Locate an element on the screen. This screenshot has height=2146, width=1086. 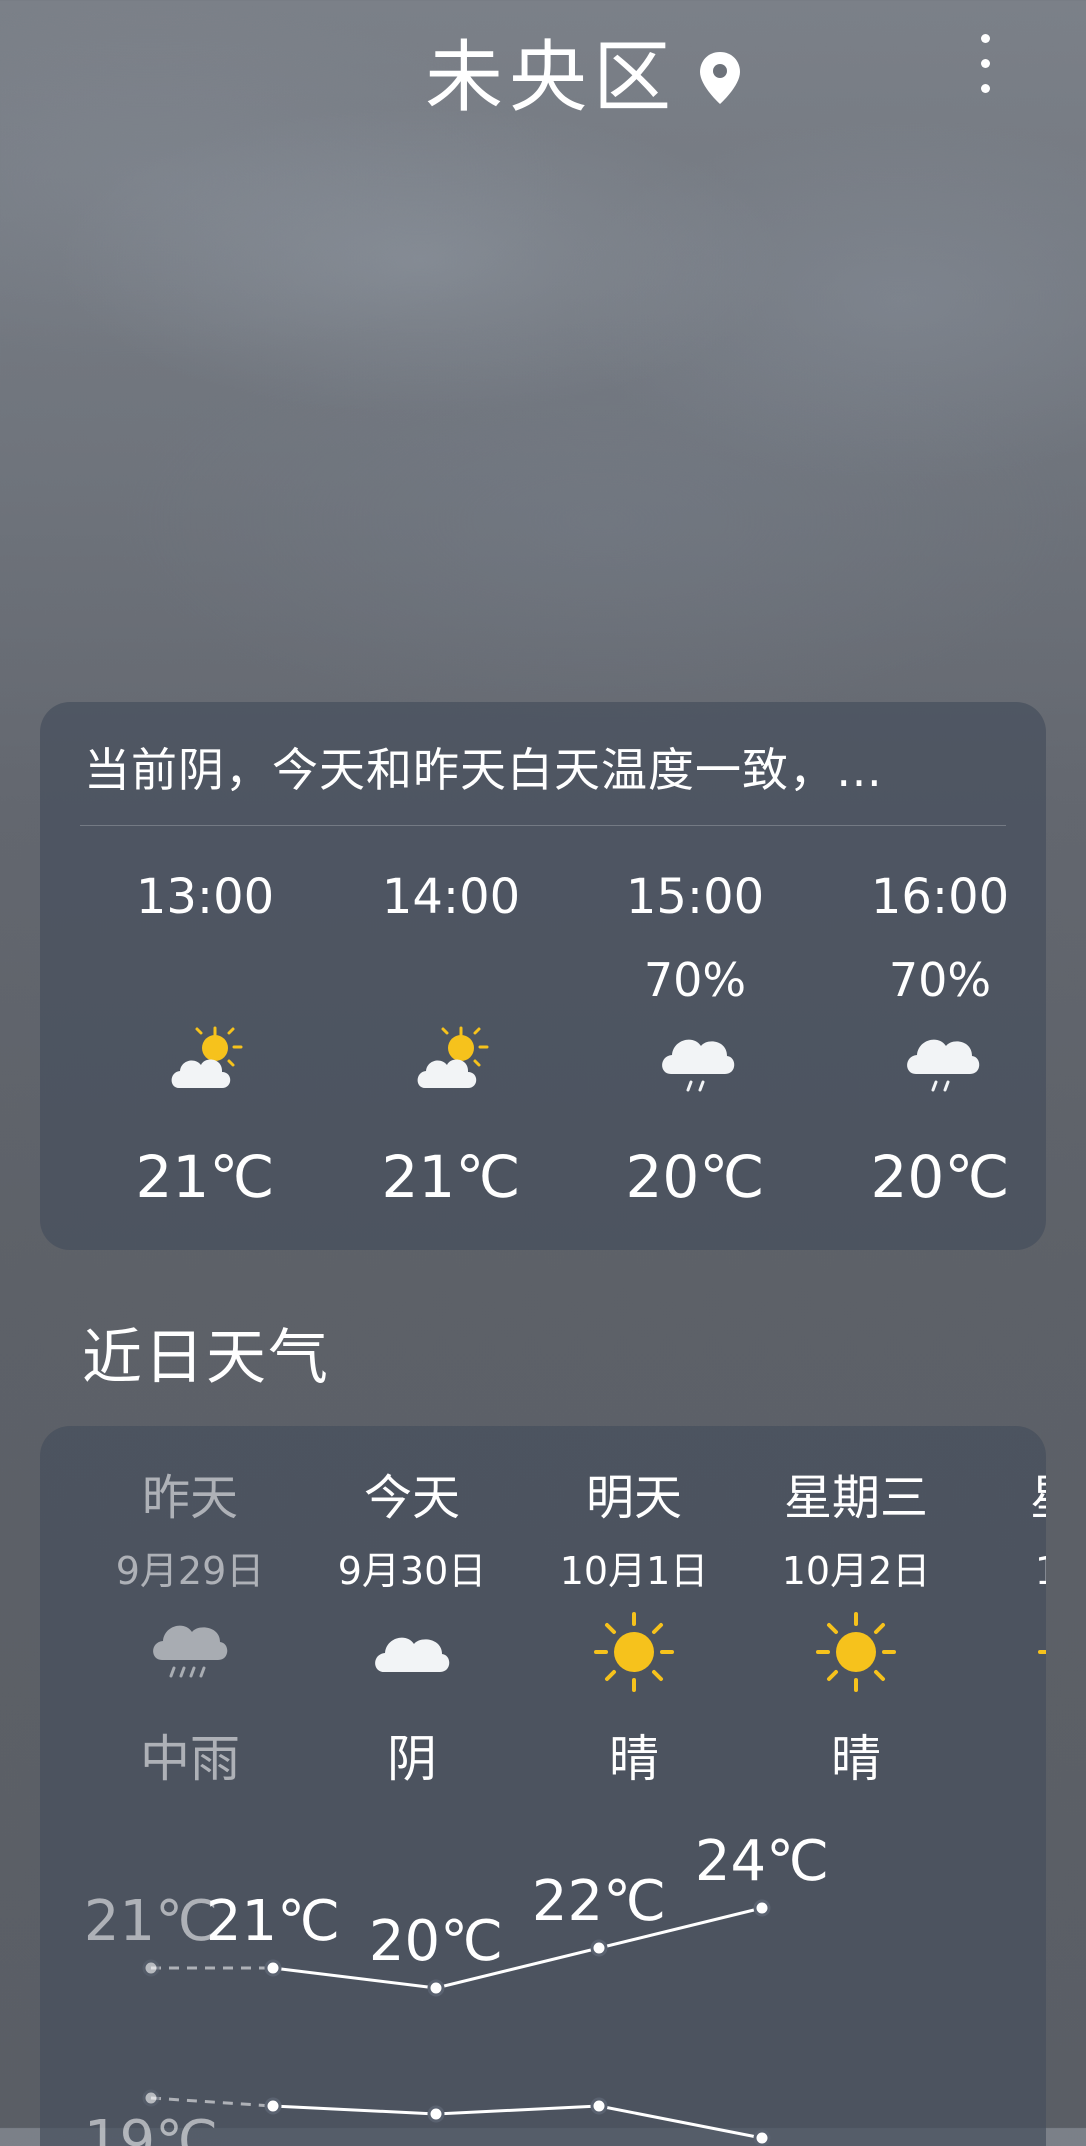
hour-item: 13:00 21℃ is located at coordinates (205, 1032).